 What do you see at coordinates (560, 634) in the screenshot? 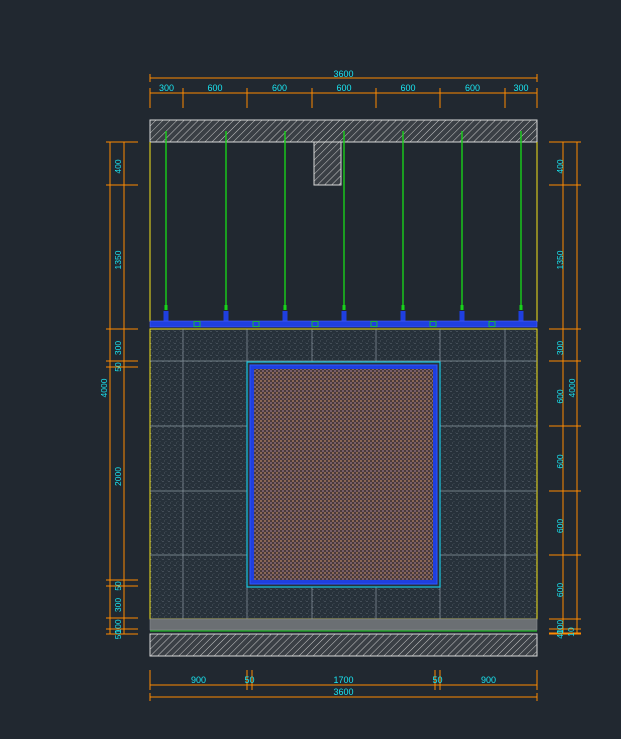
I see `dimension-label-right: 40` at bounding box center [560, 634].